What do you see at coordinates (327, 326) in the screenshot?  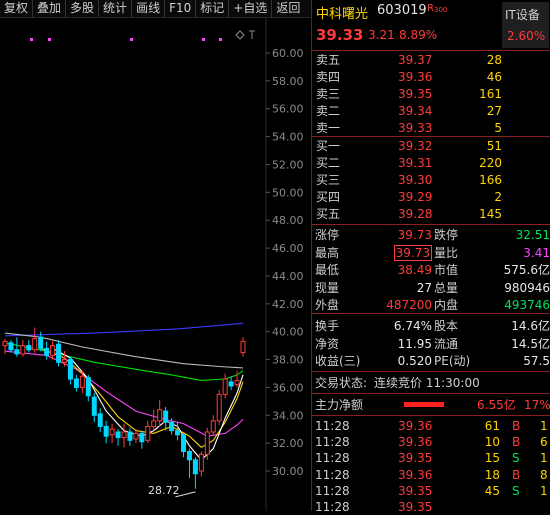 I see `stat-label: 换手` at bounding box center [327, 326].